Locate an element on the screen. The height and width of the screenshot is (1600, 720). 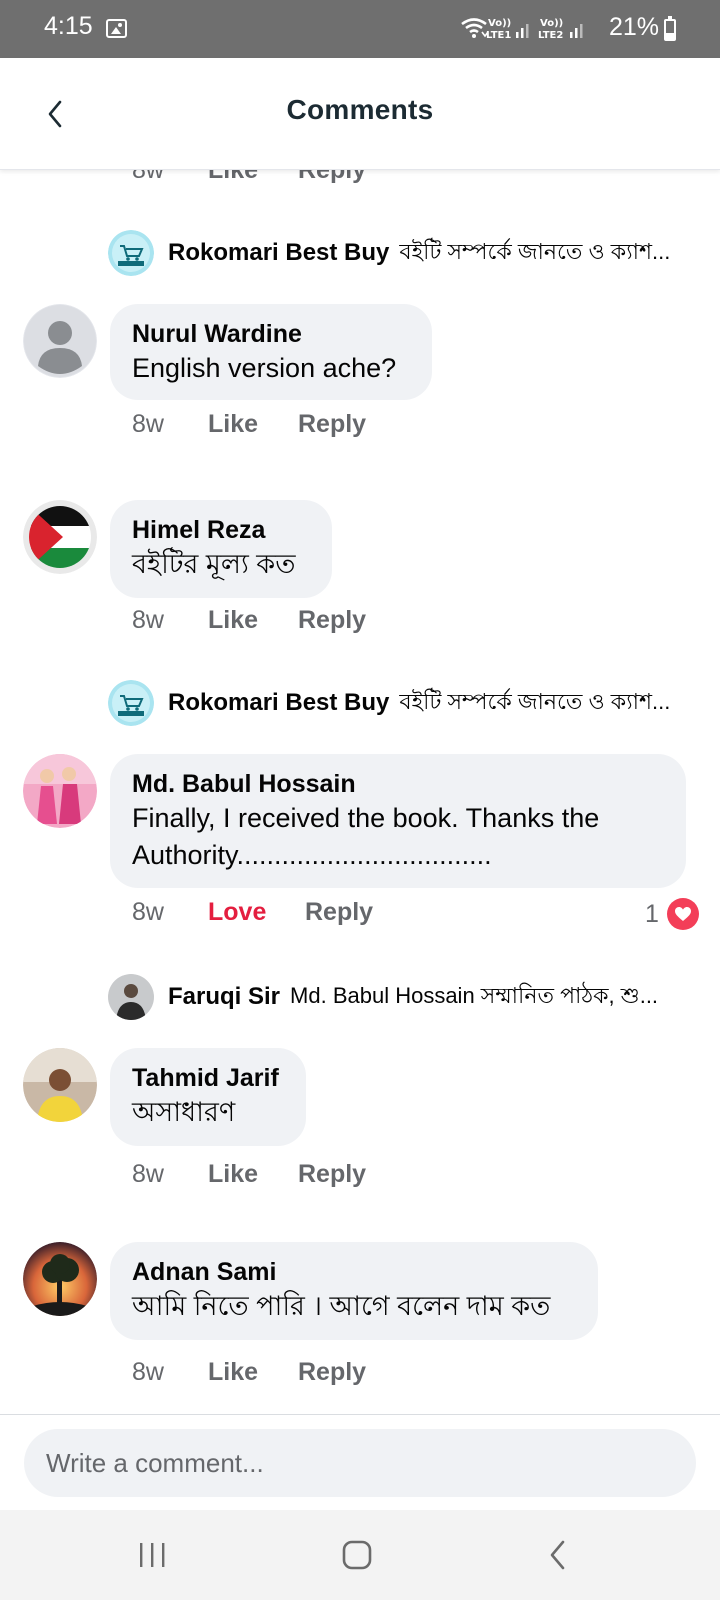
reaction-count-number: 1 is located at coordinates (652, 913).